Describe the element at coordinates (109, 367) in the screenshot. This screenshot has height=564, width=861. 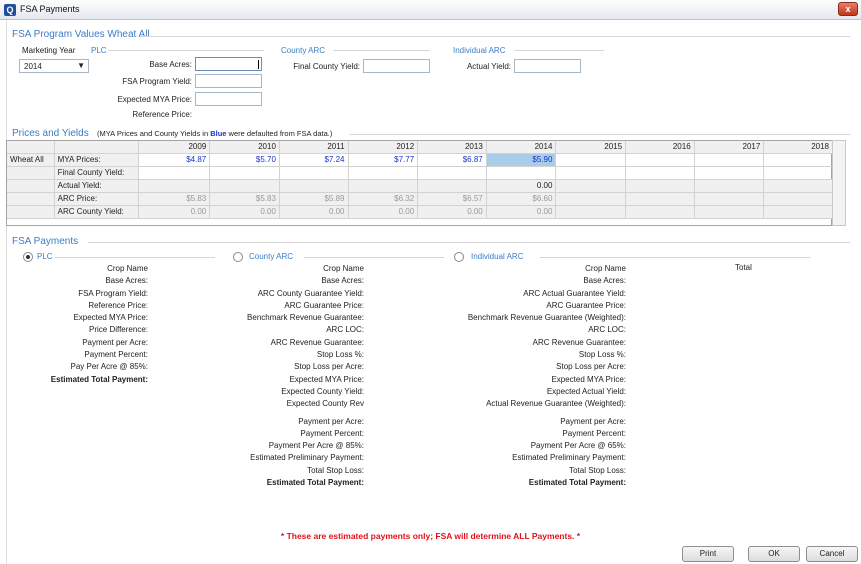
I see `plc-pay-per-acre-85-label: Pay Per Acre @ 85%:` at that location.